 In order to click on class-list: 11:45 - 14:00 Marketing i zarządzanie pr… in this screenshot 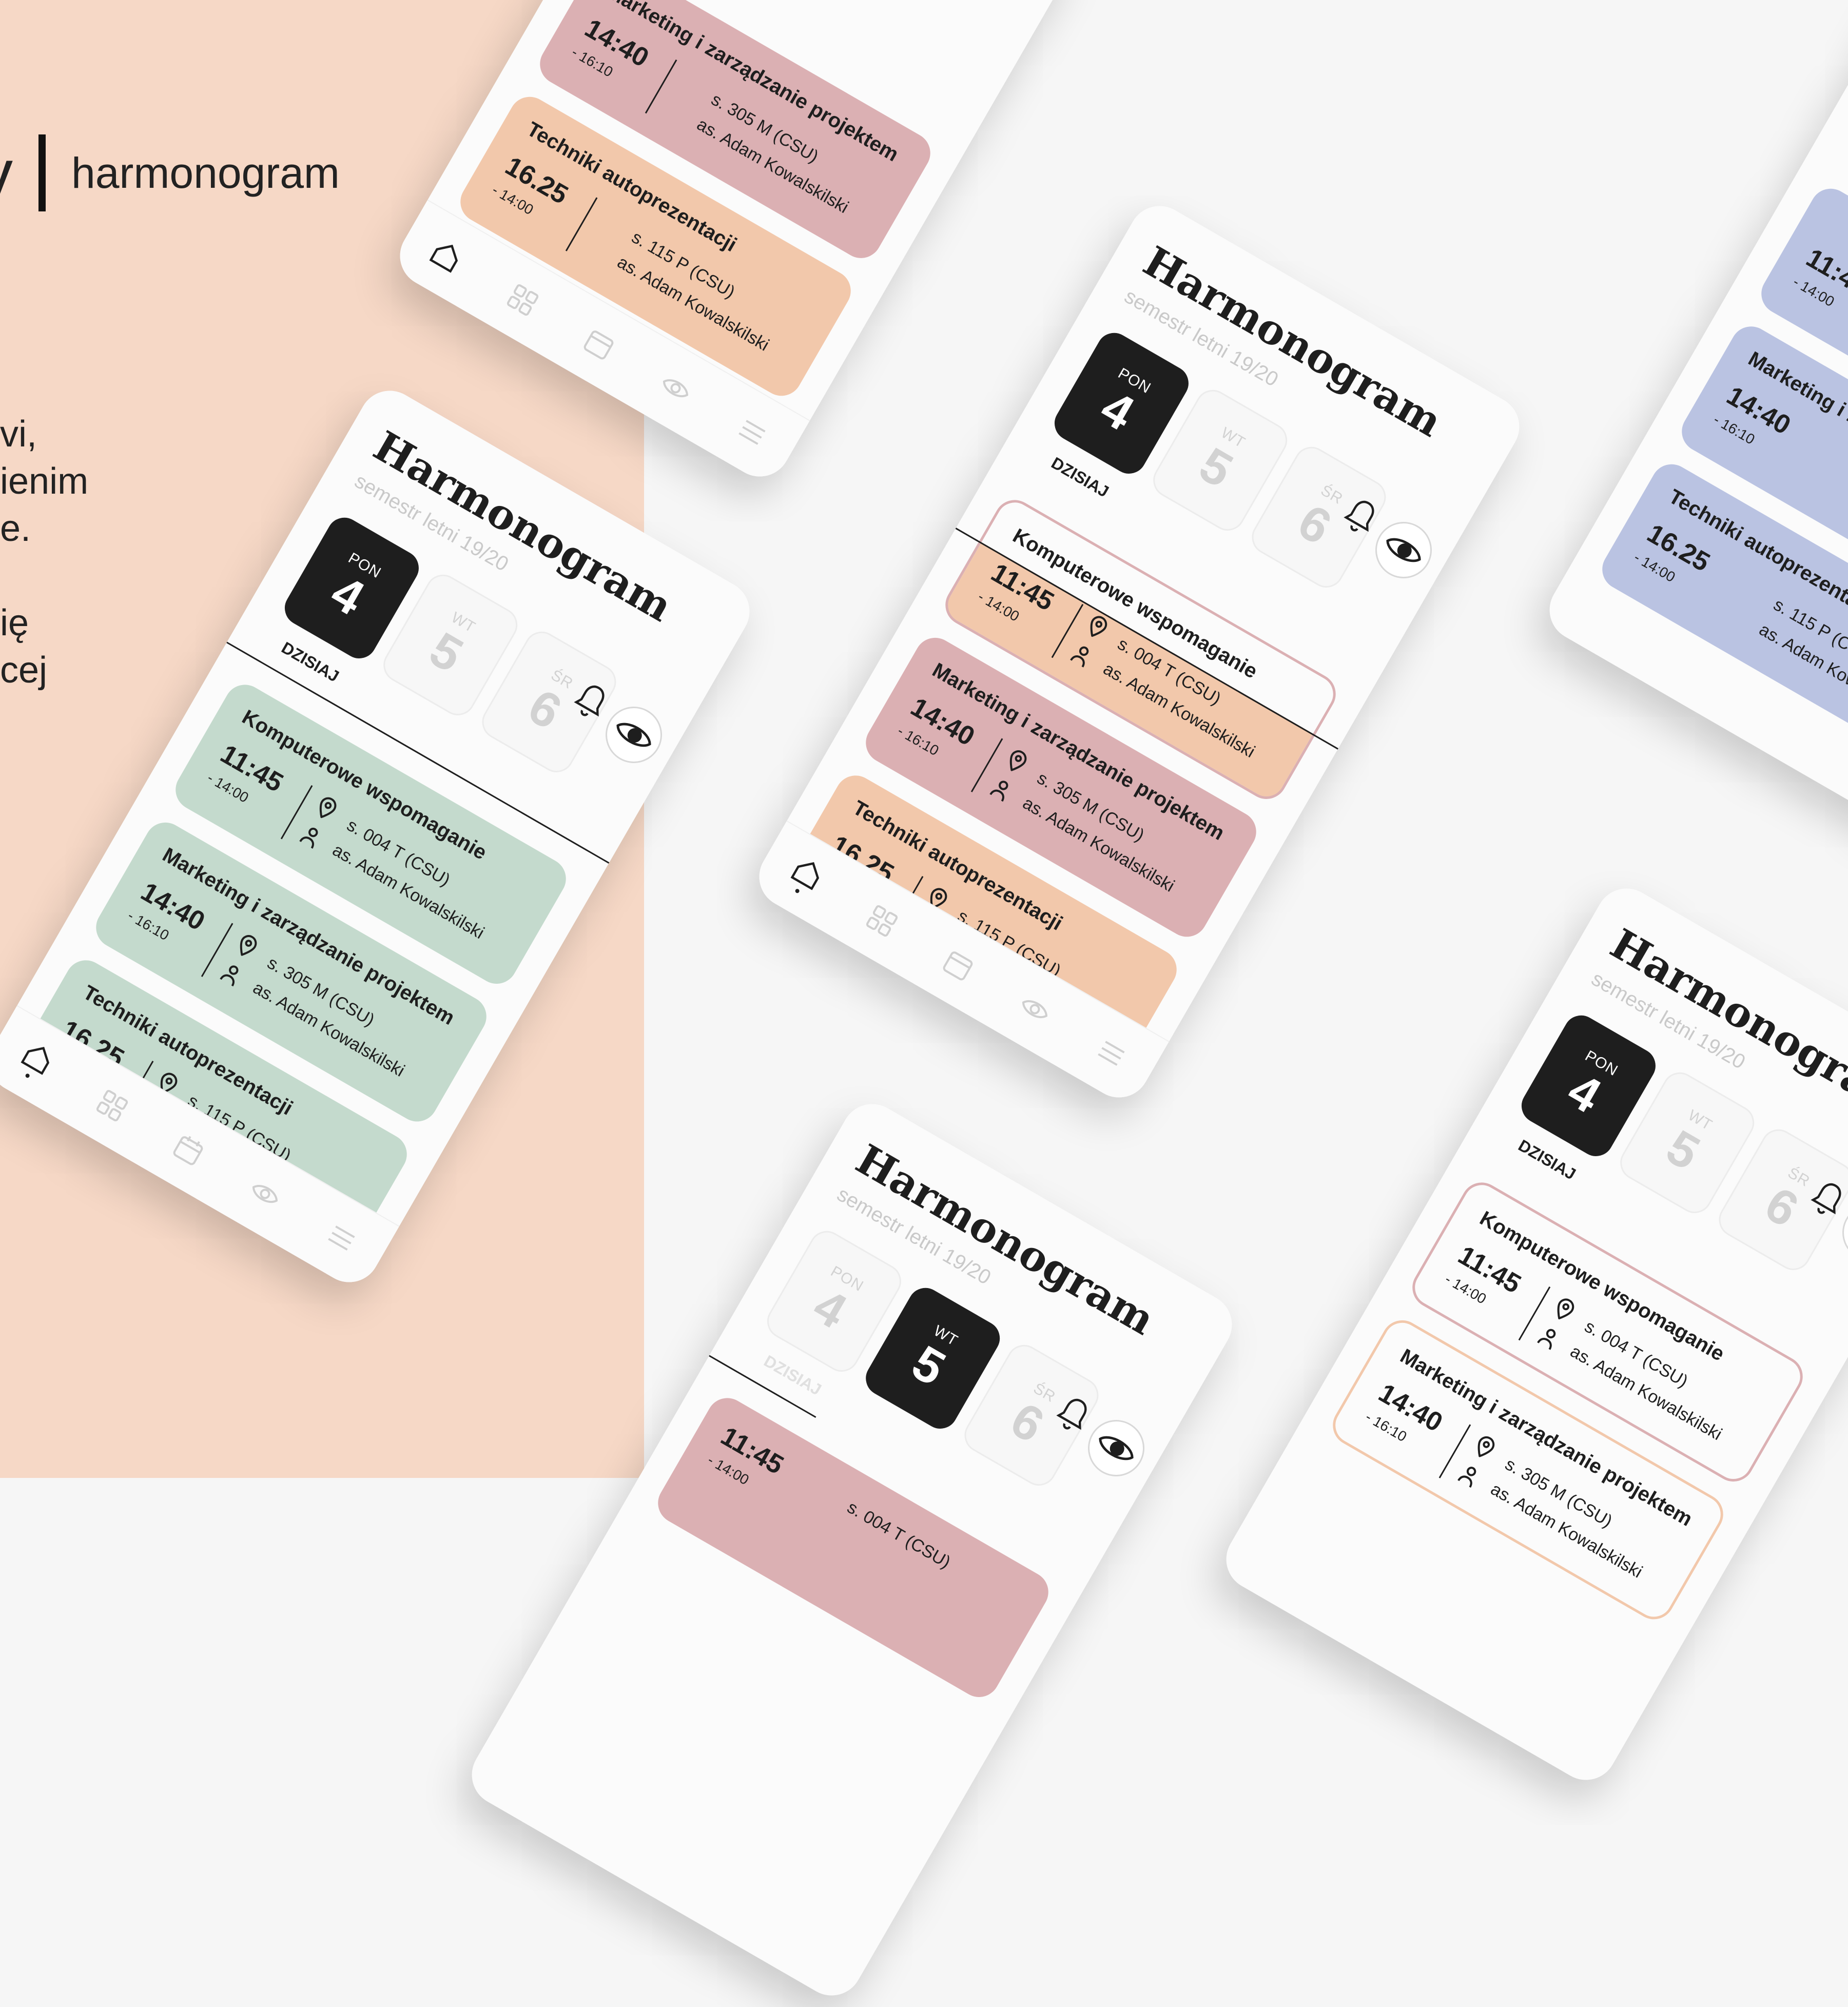, I will do `click(1716, 484)`.